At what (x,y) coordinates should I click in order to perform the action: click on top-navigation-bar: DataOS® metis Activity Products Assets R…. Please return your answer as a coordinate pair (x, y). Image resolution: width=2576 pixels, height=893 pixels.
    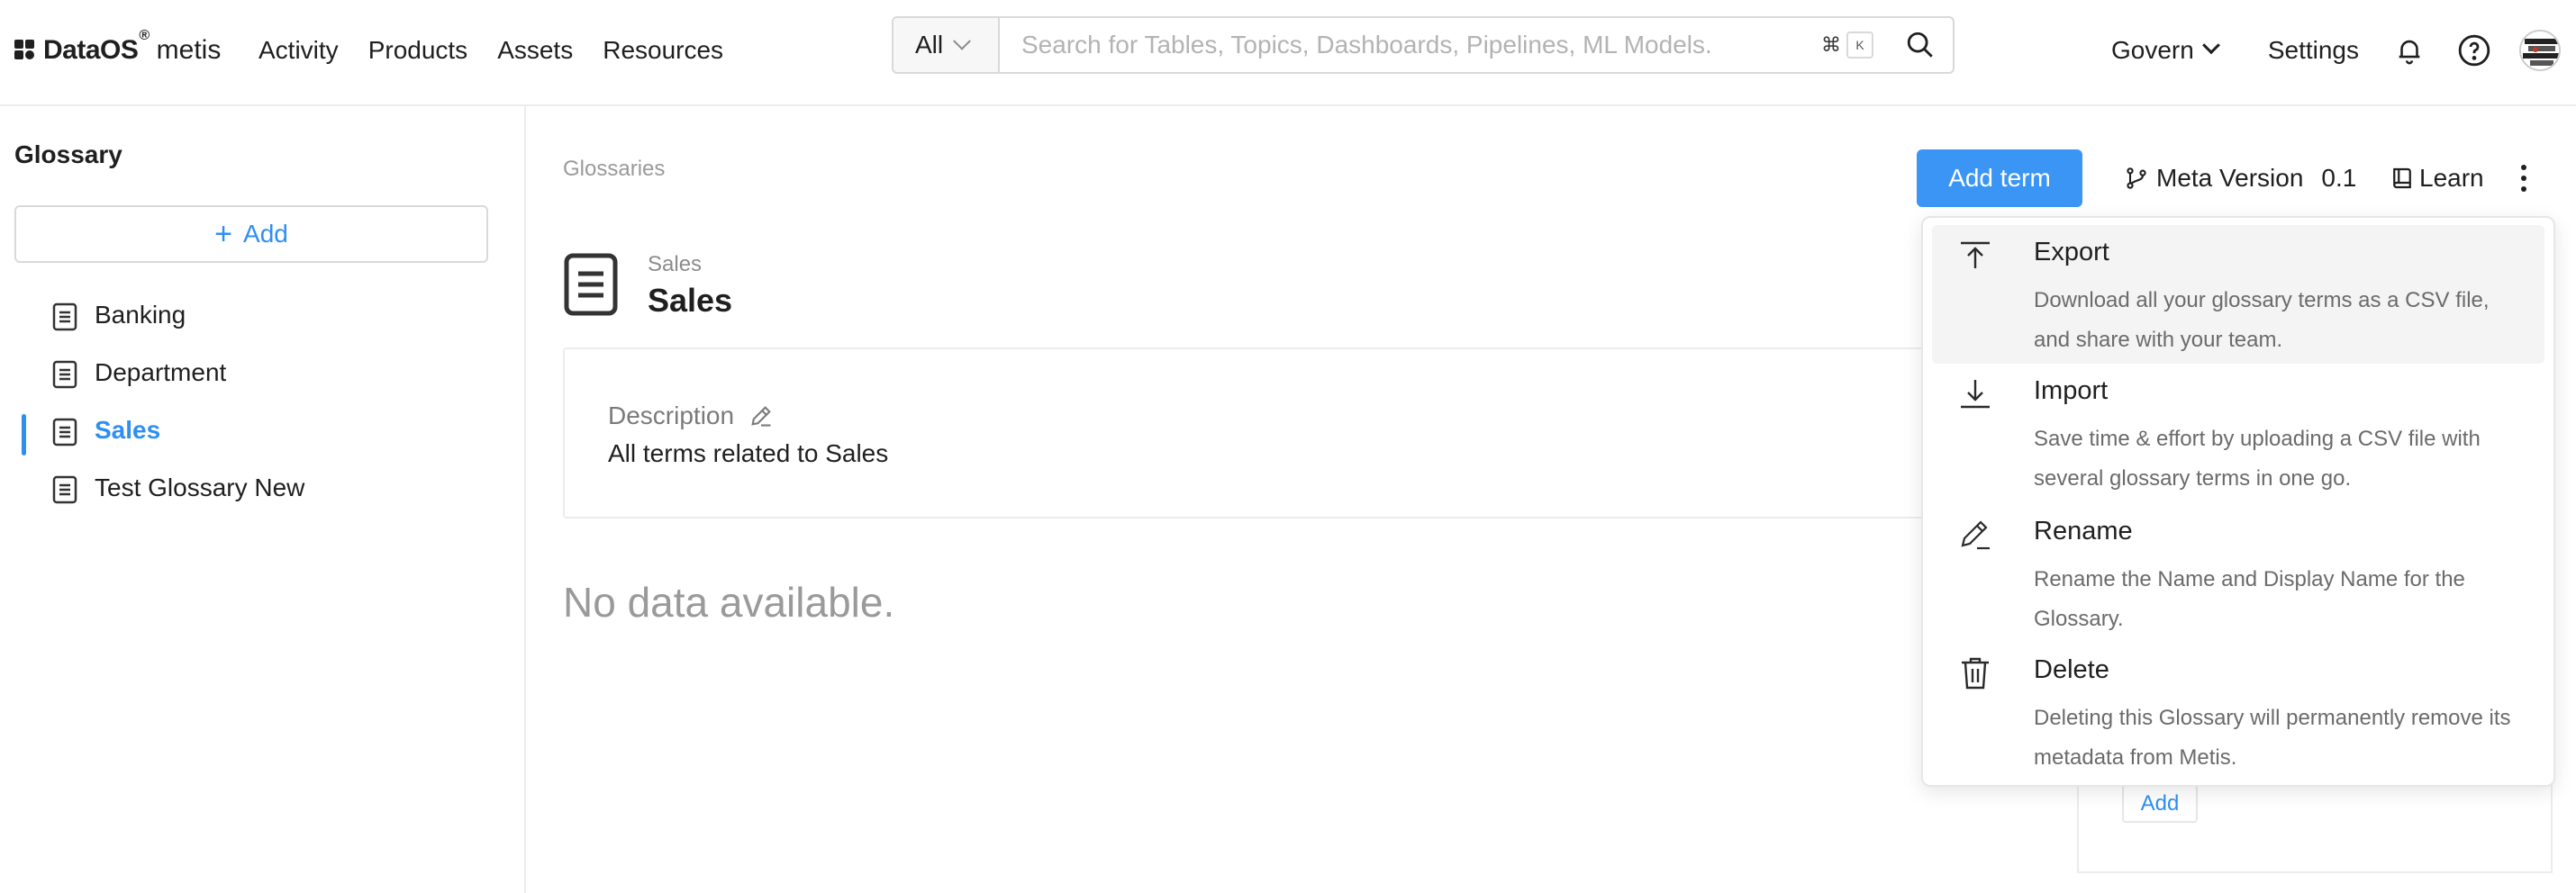
    Looking at the image, I should click on (1288, 53).